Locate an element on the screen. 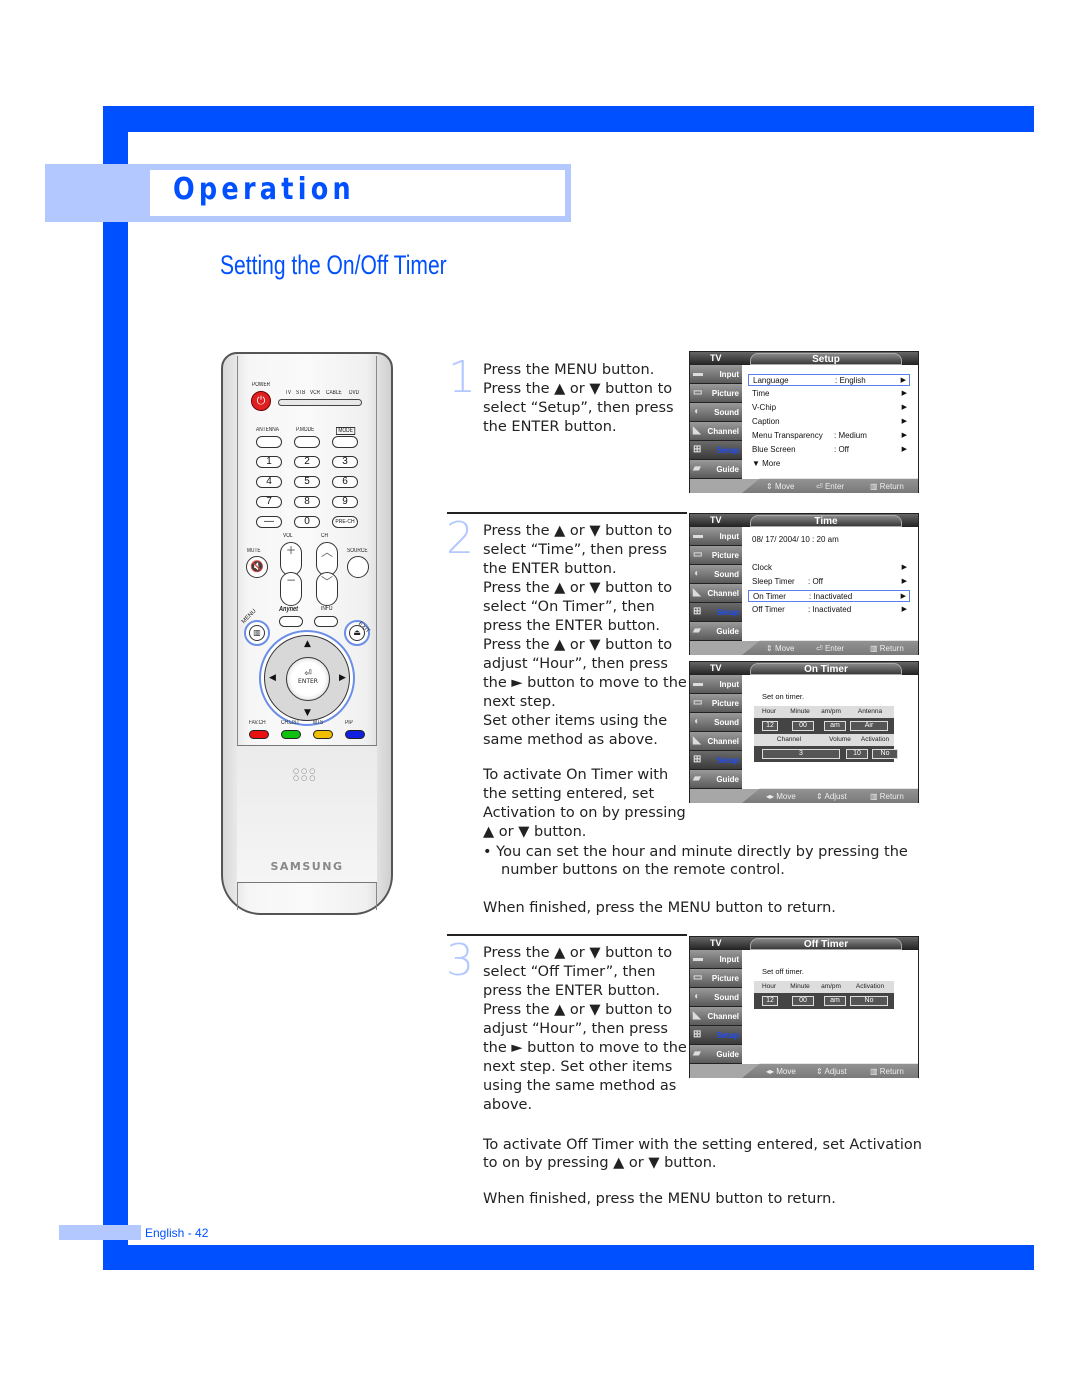 The height and width of the screenshot is (1377, 1080). osd-title: On Timer is located at coordinates (826, 669).